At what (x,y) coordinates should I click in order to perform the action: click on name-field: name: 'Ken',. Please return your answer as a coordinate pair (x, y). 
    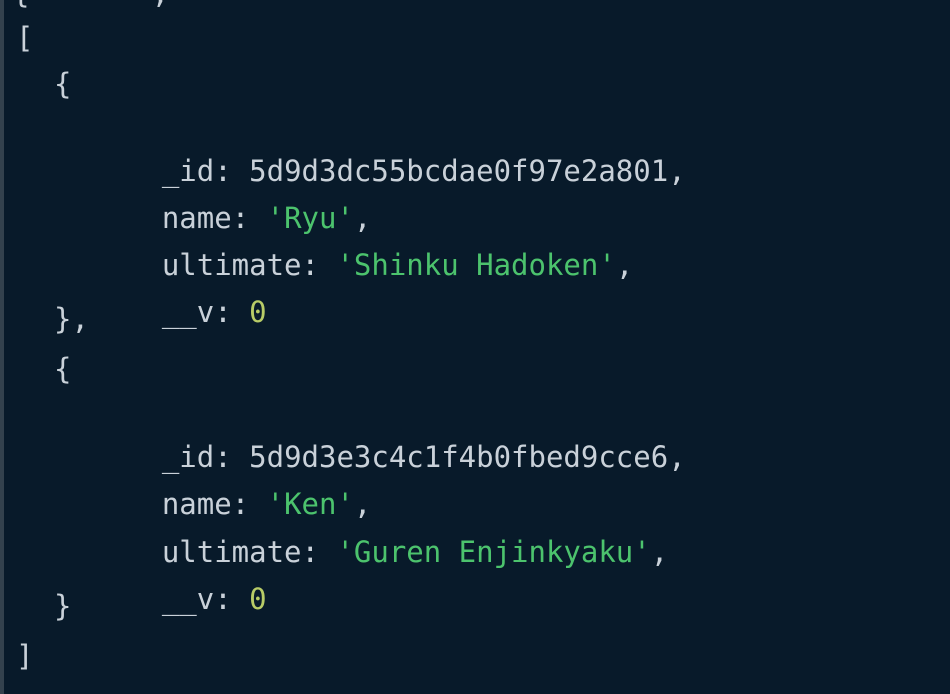
    Looking at the image, I should click on (266, 504).